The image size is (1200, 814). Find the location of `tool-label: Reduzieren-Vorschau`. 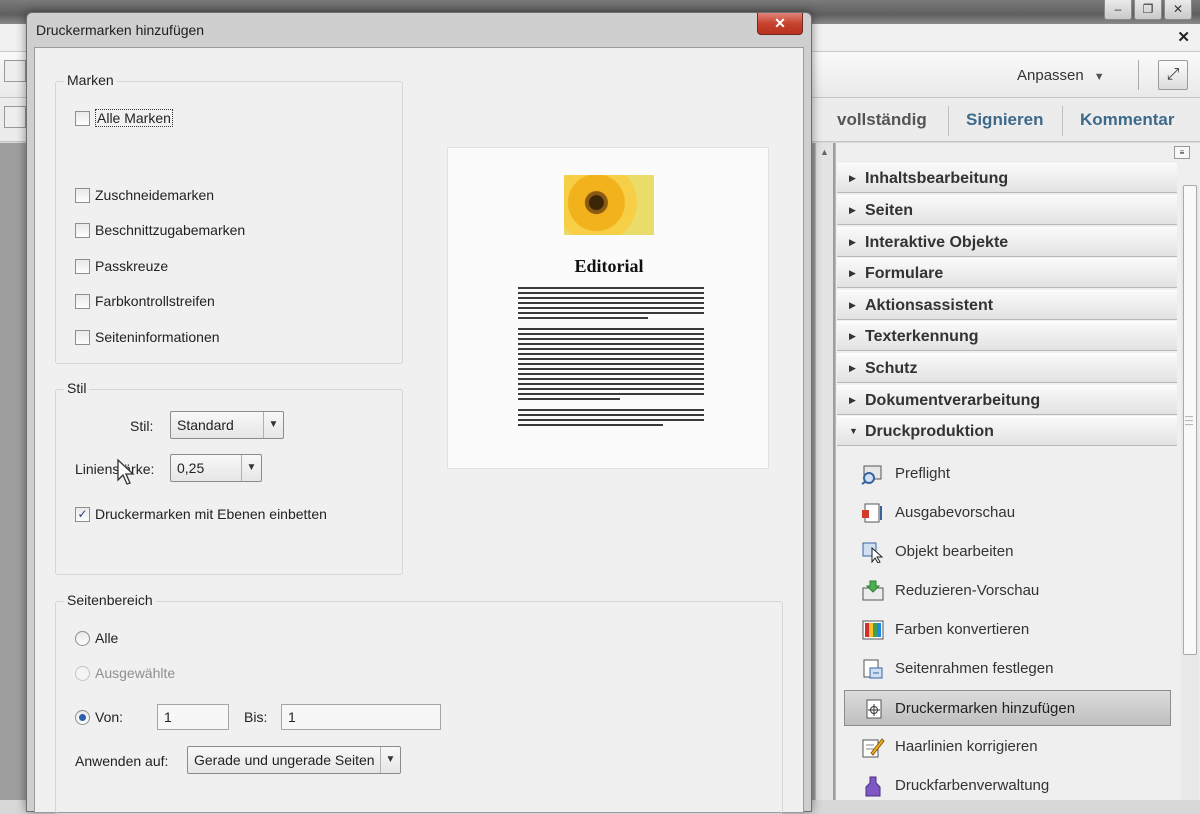

tool-label: Reduzieren-Vorschau is located at coordinates (967, 590).